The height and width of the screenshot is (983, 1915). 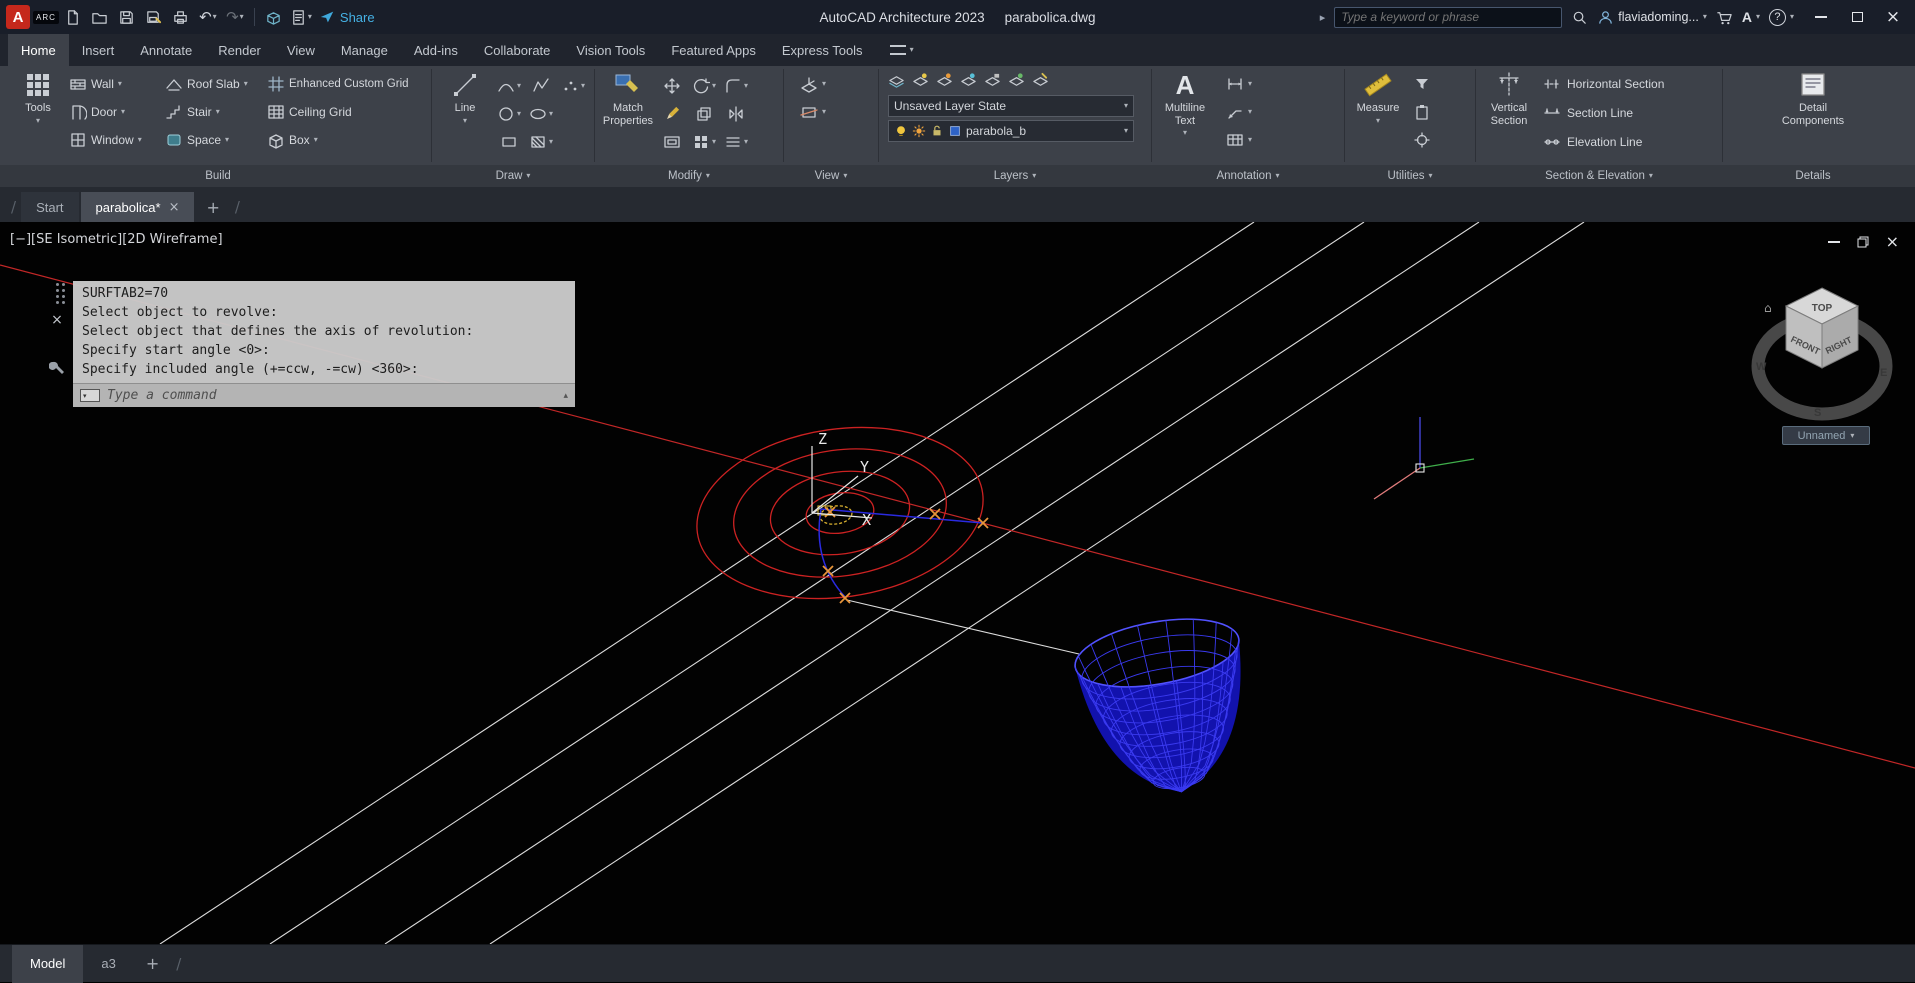 What do you see at coordinates (347, 17) in the screenshot?
I see `share-button: Share` at bounding box center [347, 17].